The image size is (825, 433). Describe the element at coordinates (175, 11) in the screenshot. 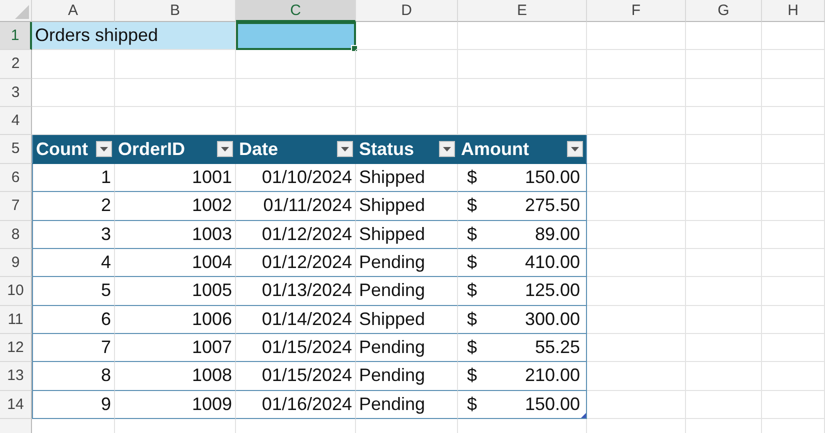

I see `column-header: B` at that location.